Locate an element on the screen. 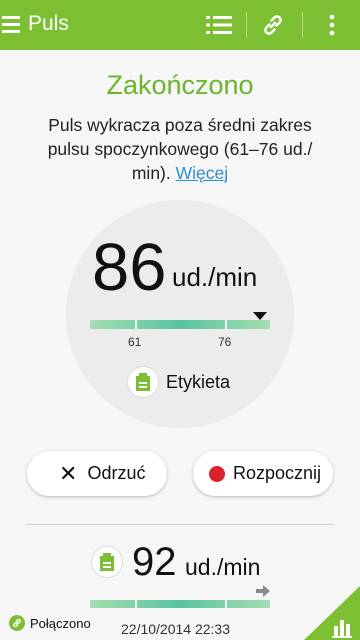  more-options-button is located at coordinates (332, 25).